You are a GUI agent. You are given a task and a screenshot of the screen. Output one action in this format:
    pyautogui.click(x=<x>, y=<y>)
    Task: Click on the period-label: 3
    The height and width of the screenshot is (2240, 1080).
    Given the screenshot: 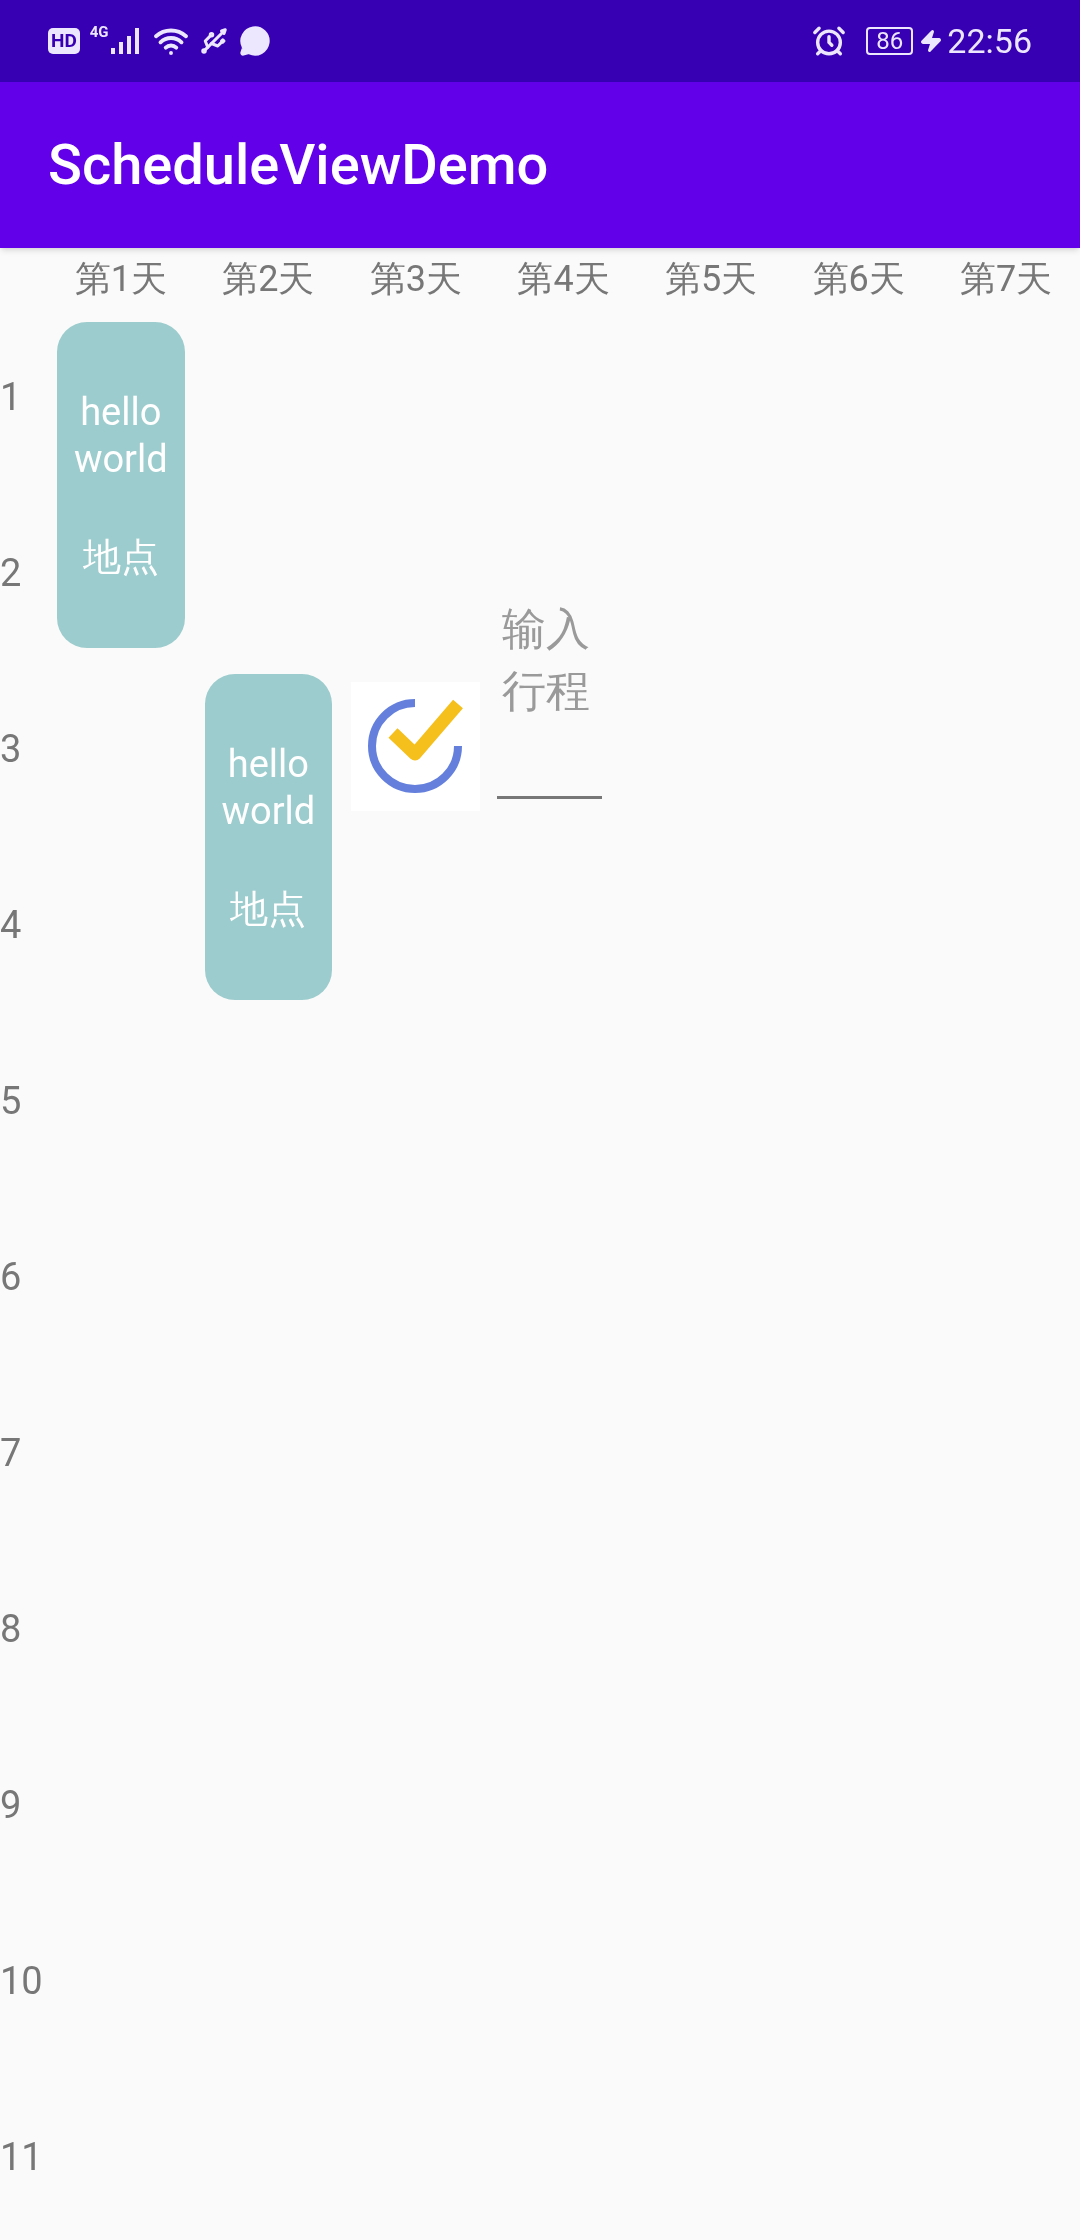 What is the action you would take?
    pyautogui.click(x=11, y=749)
    